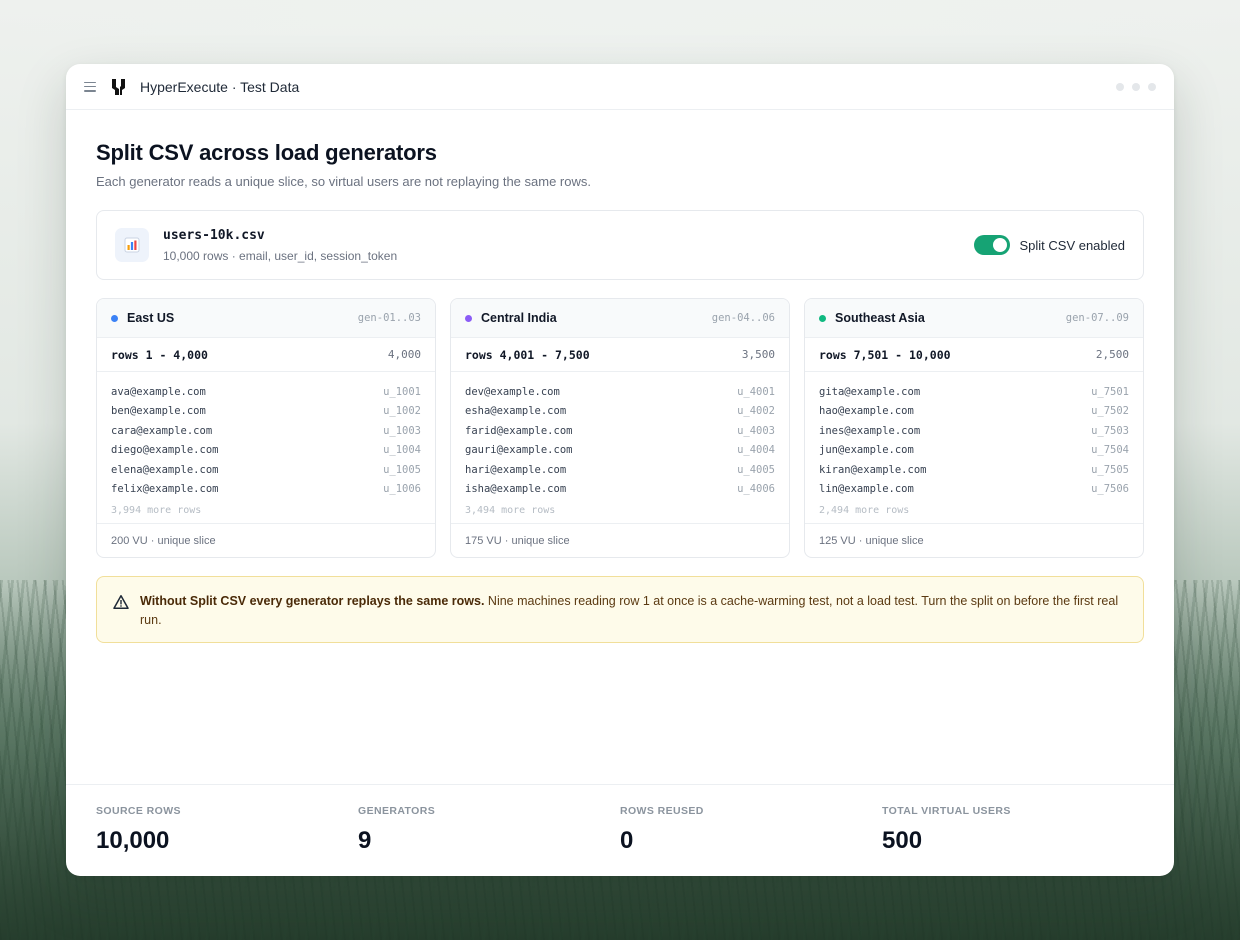  What do you see at coordinates (974, 412) in the screenshot?
I see `table-row: hao@example.com u_7502` at bounding box center [974, 412].